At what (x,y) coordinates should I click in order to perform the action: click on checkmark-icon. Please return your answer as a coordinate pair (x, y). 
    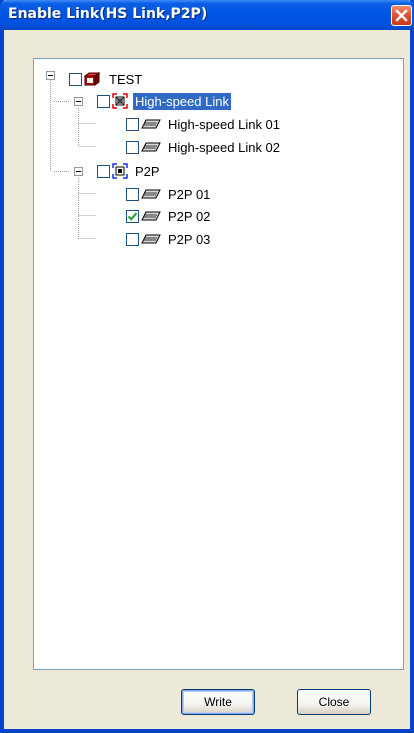
    Looking at the image, I should click on (132, 216).